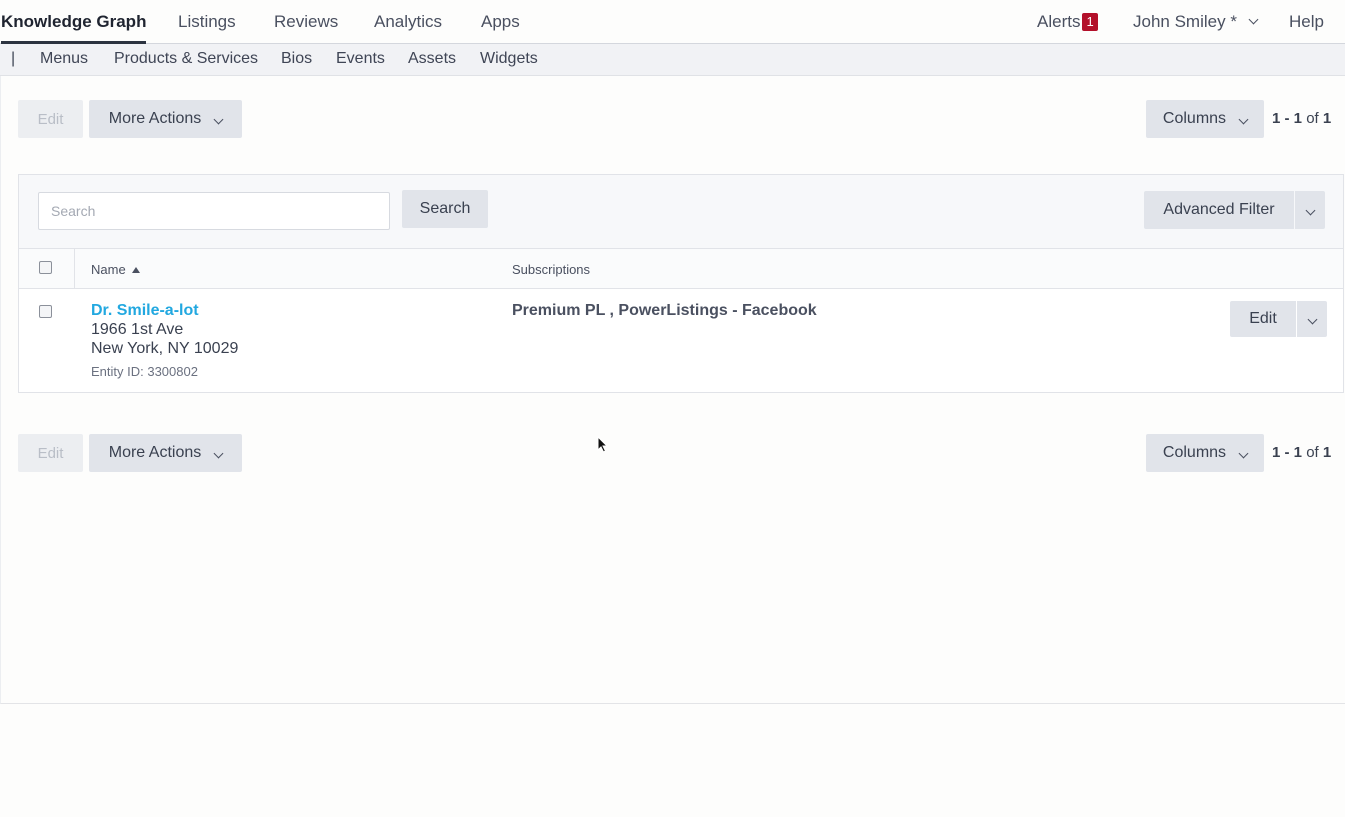 This screenshot has height=817, width=1345. I want to click on subnav-item-menus: Menus, so click(64, 59).